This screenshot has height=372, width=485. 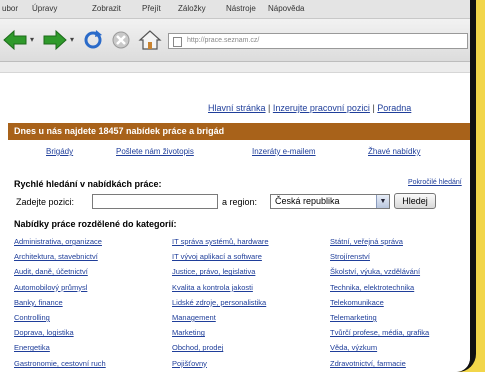 What do you see at coordinates (212, 287) in the screenshot?
I see `category-link: Kvalita a kontrola jakosti` at bounding box center [212, 287].